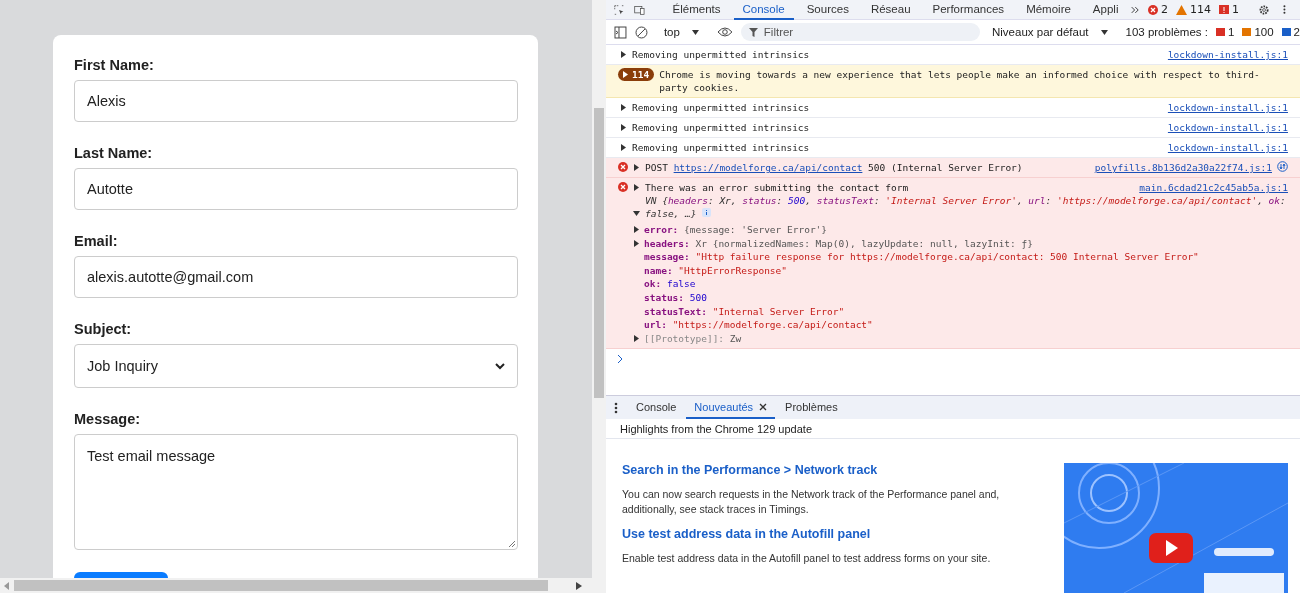  What do you see at coordinates (715, 270) in the screenshot?
I see `property-line: name: "HttpErrorResponse"` at bounding box center [715, 270].